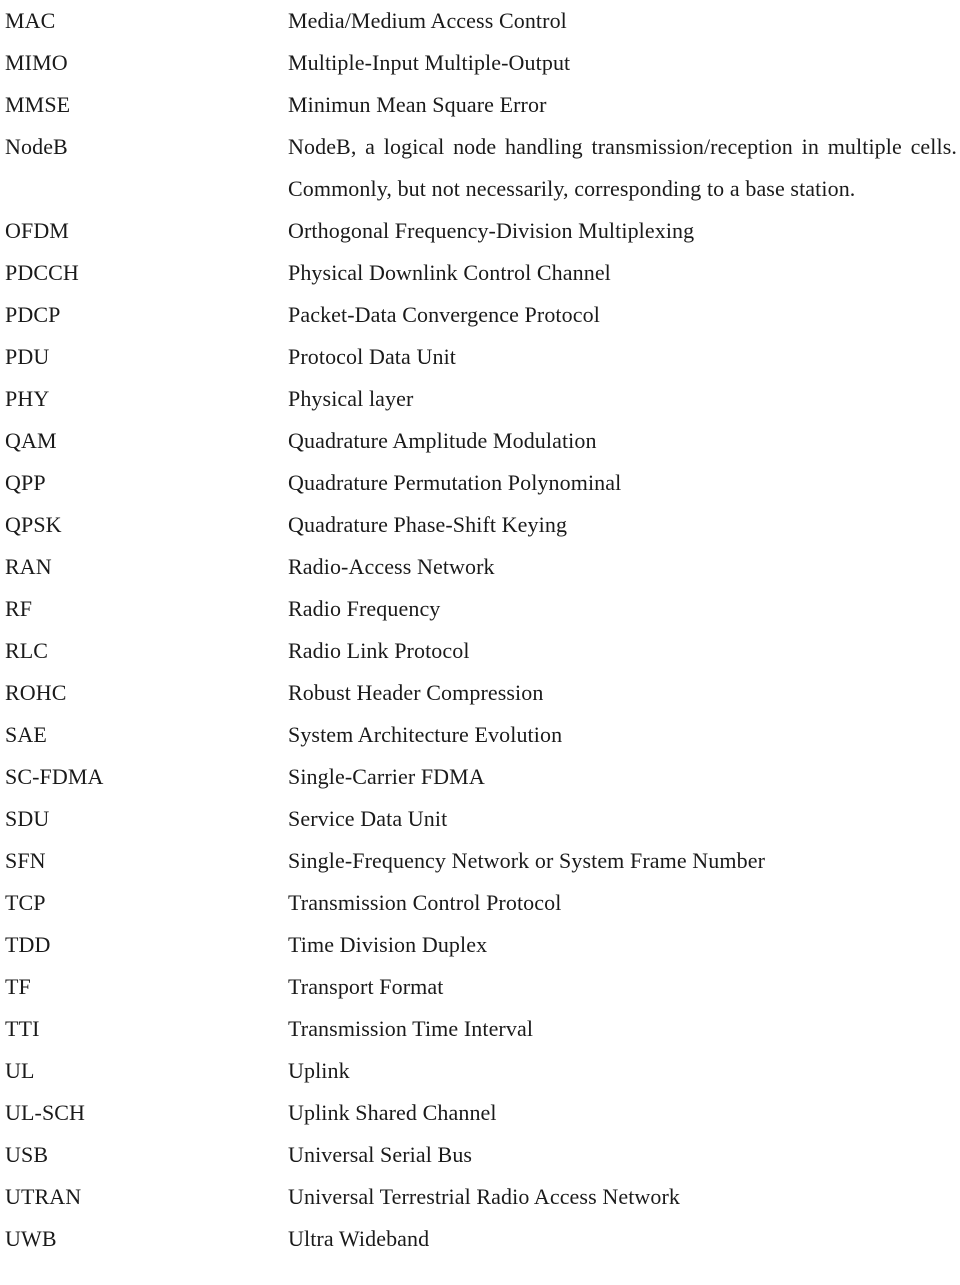 The width and height of the screenshot is (960, 1285). Describe the element at coordinates (30, 20) in the screenshot. I see `glossary-term: MAC` at that location.